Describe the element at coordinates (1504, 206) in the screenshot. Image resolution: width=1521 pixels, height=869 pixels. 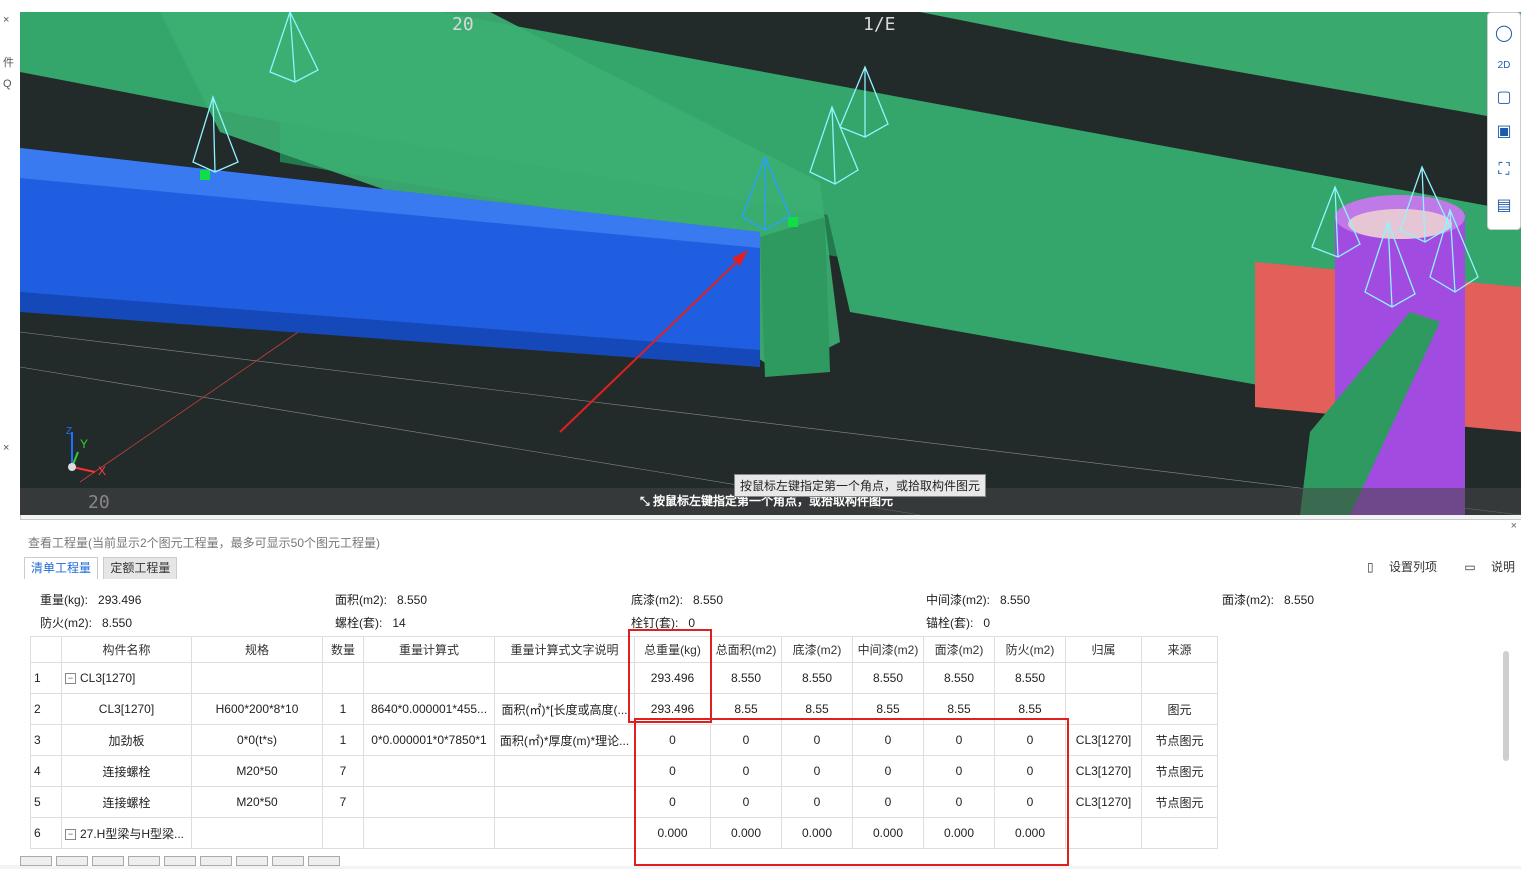
I see `view-settings-icon: ▤` at that location.